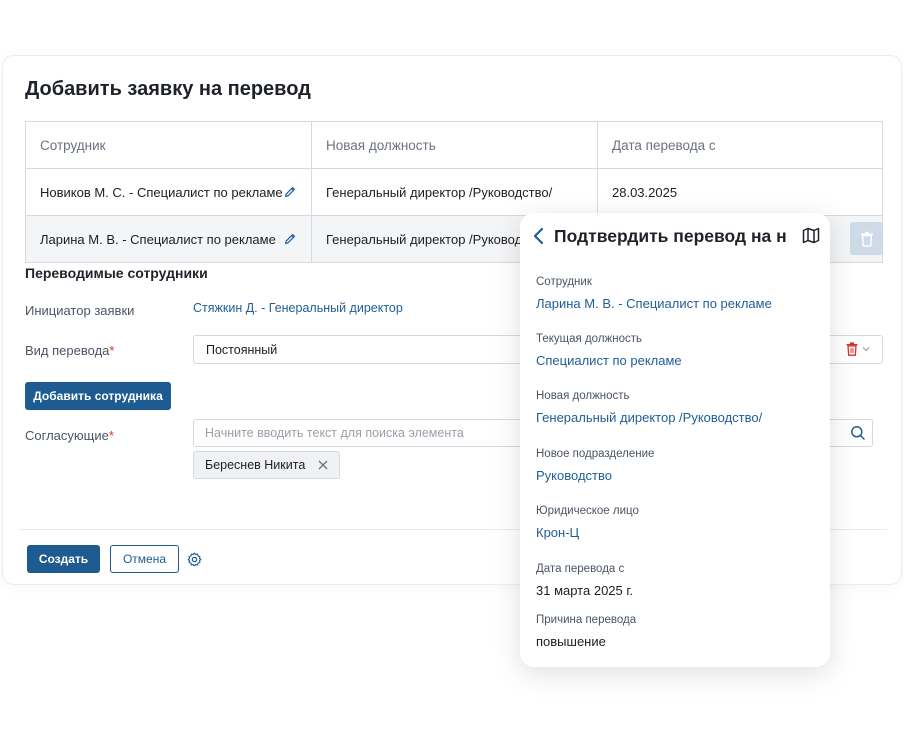 This screenshot has width=904, height=742. I want to click on column-header-date: Дата перевода с, so click(740, 145).